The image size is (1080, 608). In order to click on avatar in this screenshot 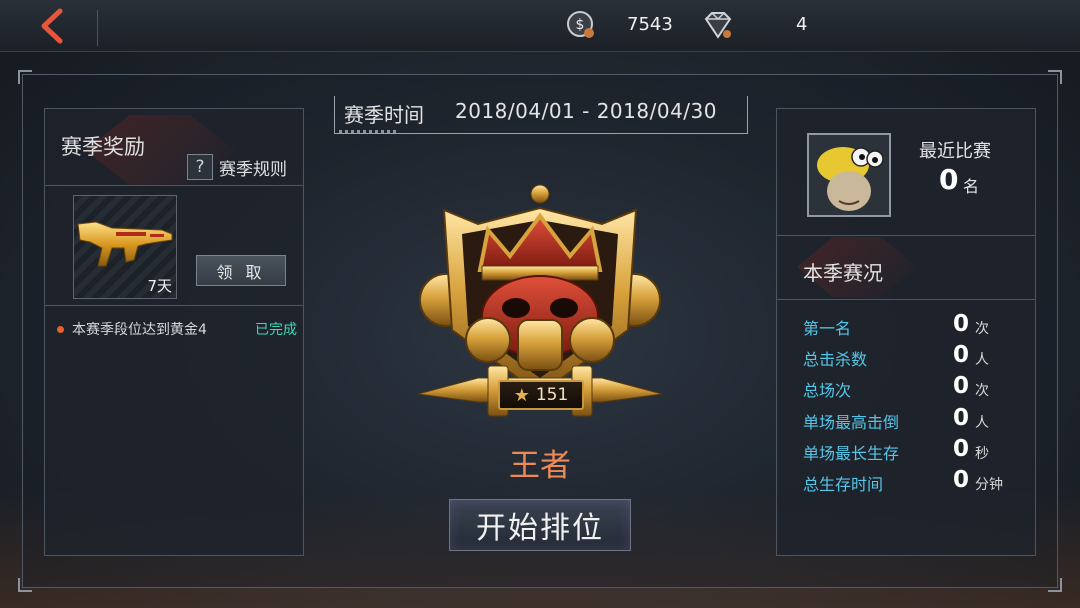, I will do `click(849, 175)`.